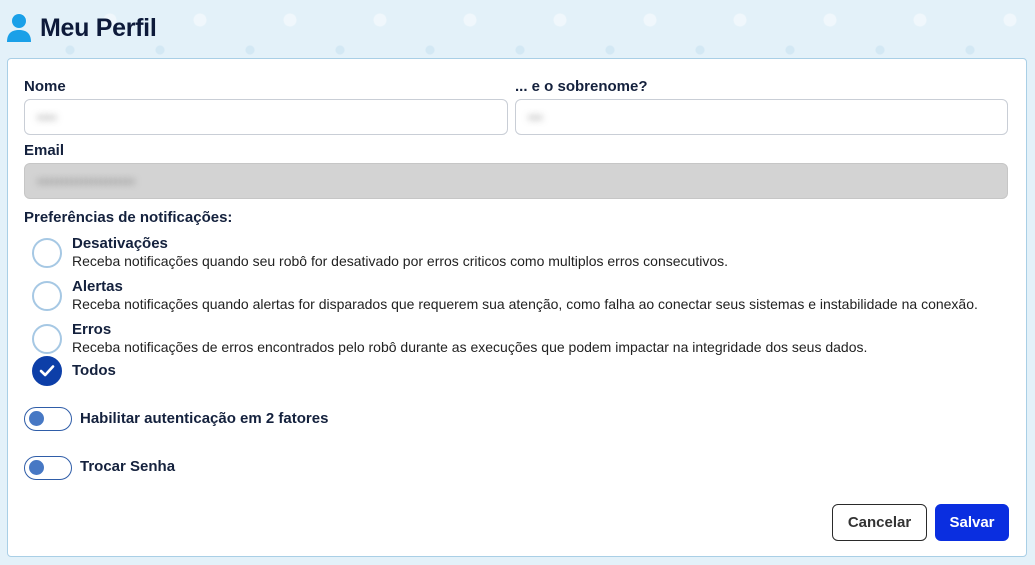 The height and width of the screenshot is (565, 1035). What do you see at coordinates (48, 419) in the screenshot?
I see `two-factor-toggle` at bounding box center [48, 419].